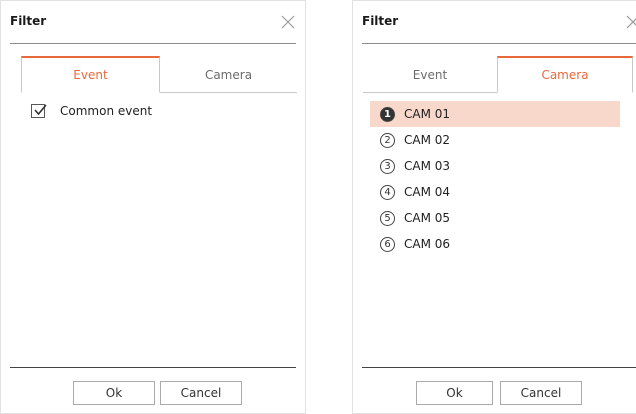 The width and height of the screenshot is (636, 414). What do you see at coordinates (427, 192) in the screenshot?
I see `camera-label: CAM 04` at bounding box center [427, 192].